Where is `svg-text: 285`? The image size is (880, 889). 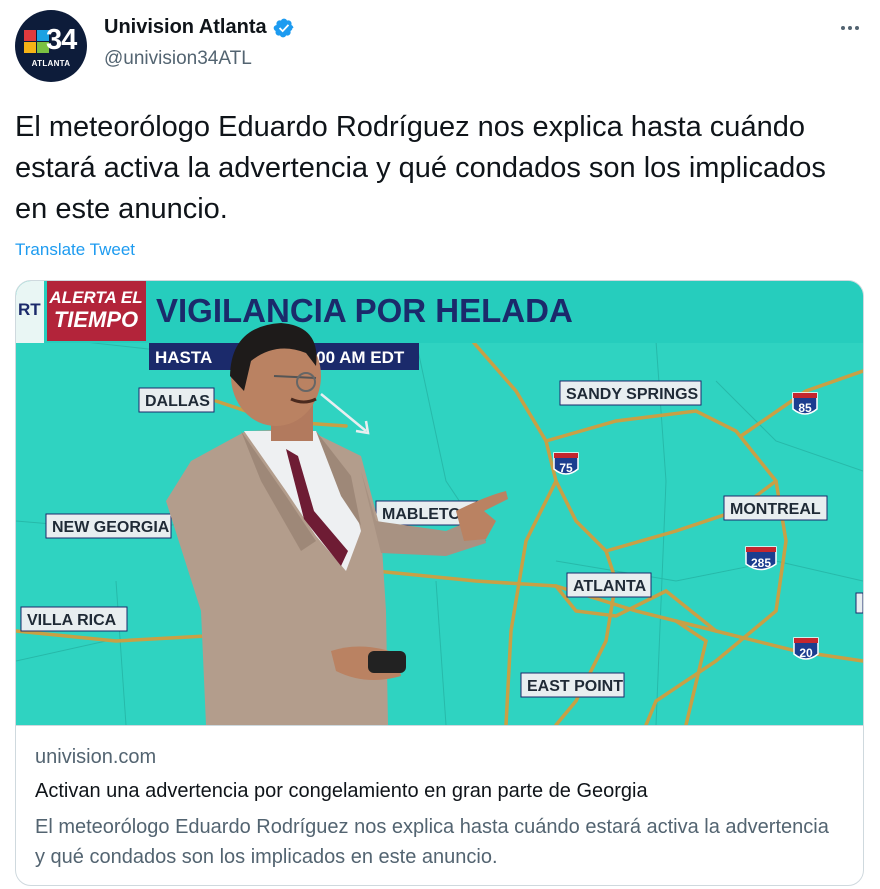 svg-text: 285 is located at coordinates (761, 563).